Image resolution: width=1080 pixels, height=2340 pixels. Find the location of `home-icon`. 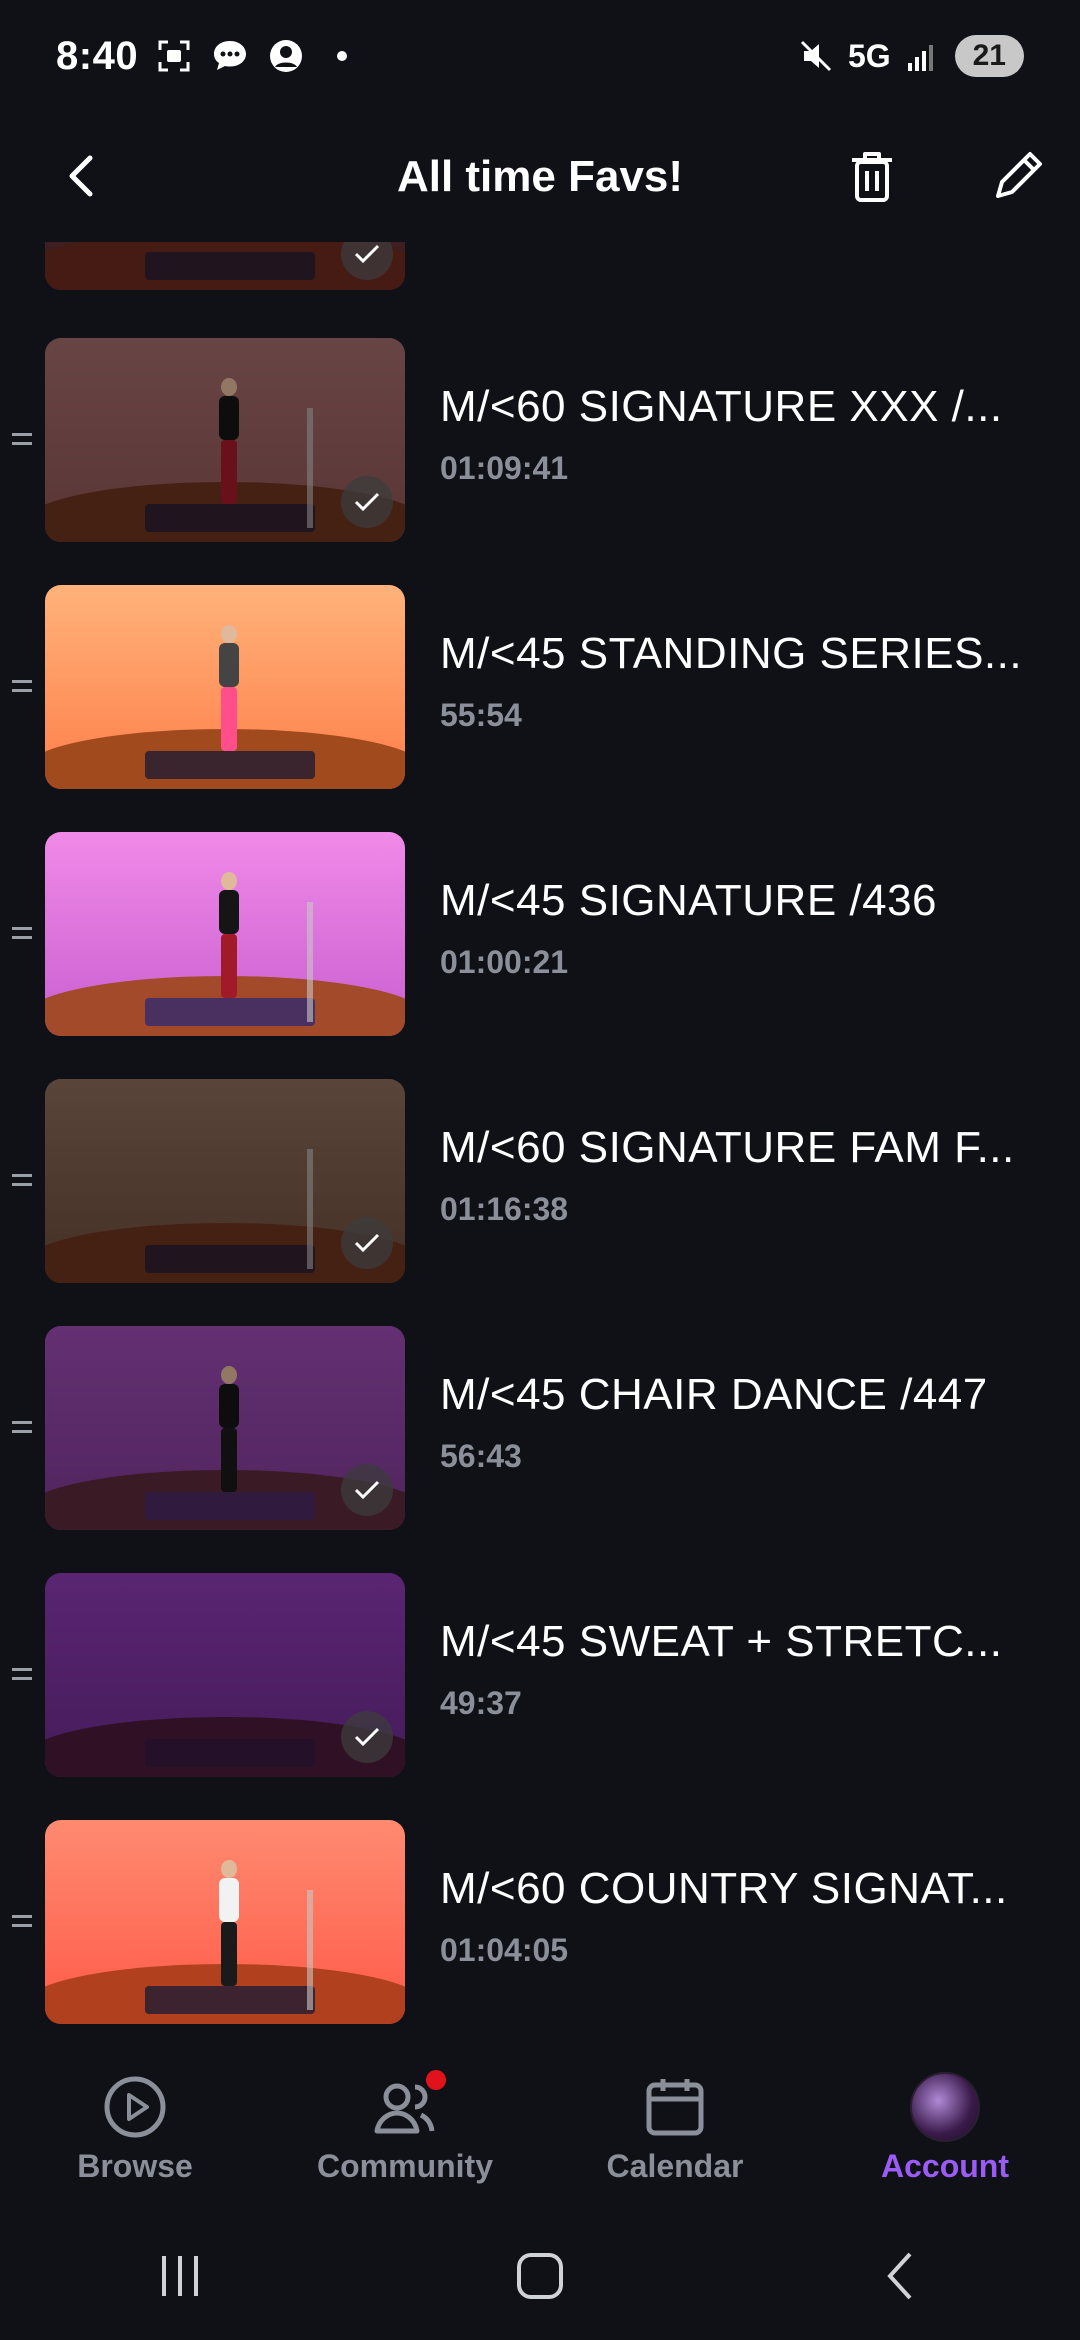

home-icon is located at coordinates (540, 2276).